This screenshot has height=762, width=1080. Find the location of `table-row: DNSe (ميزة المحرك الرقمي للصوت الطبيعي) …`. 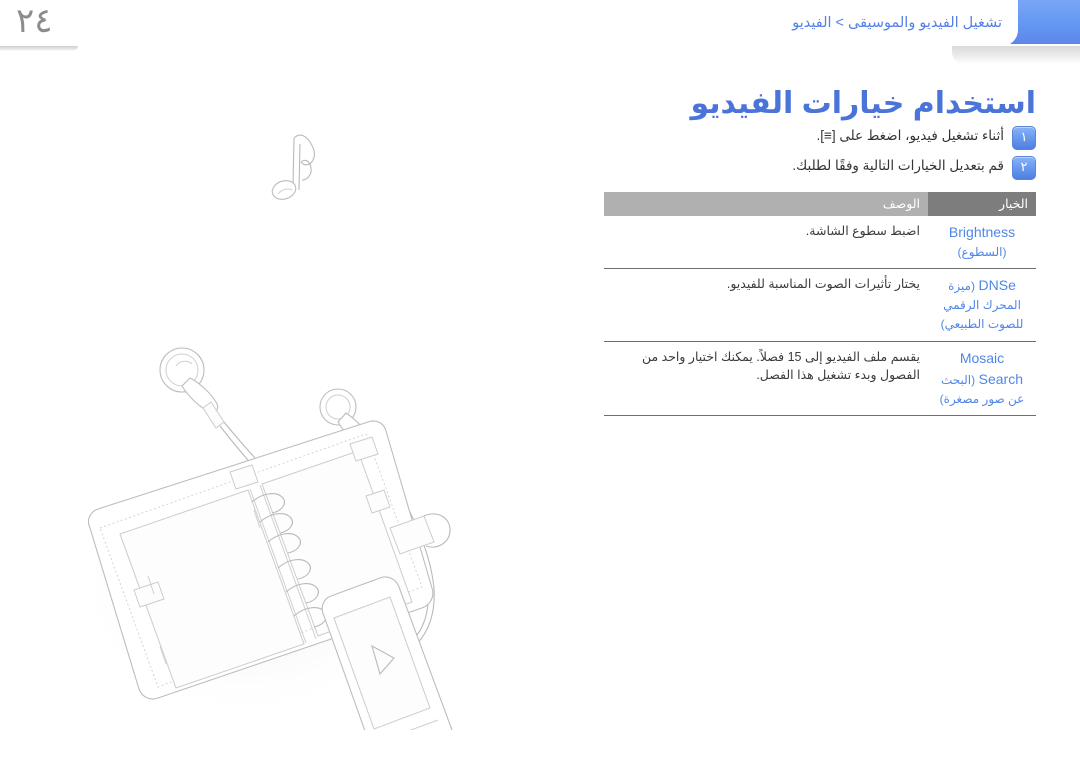

table-row: DNSe (ميزة المحرك الرقمي للصوت الطبيعي) … is located at coordinates (820, 305).